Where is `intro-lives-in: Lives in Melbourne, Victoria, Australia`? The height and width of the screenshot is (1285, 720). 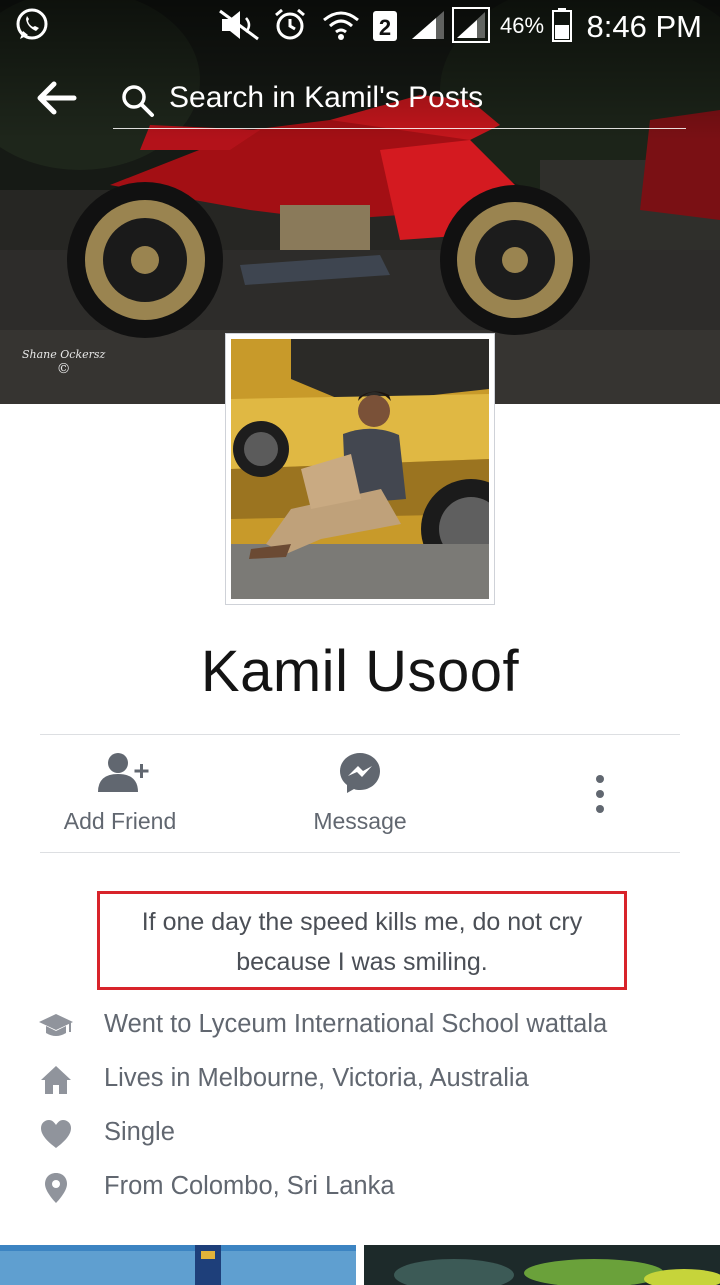
intro-lives-in: Lives in Melbourne, Victoria, Australia is located at coordinates (360, 1079).